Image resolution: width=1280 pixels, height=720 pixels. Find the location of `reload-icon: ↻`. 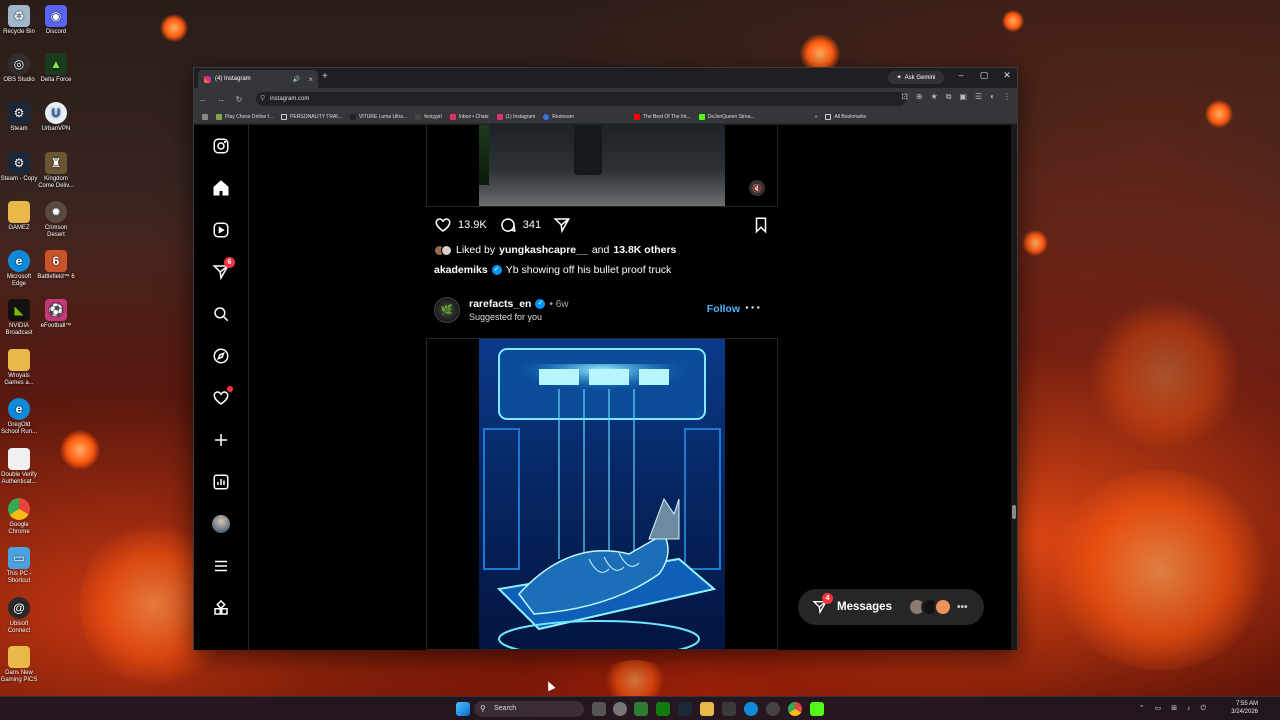

reload-icon: ↻ is located at coordinates (239, 99).